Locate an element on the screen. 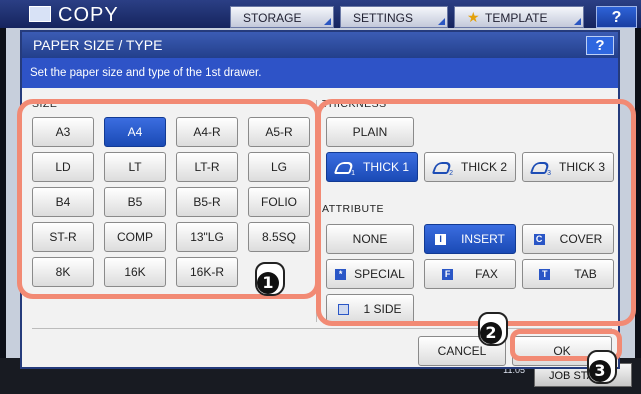  template-button: ★ TEMPLATE is located at coordinates (519, 17).